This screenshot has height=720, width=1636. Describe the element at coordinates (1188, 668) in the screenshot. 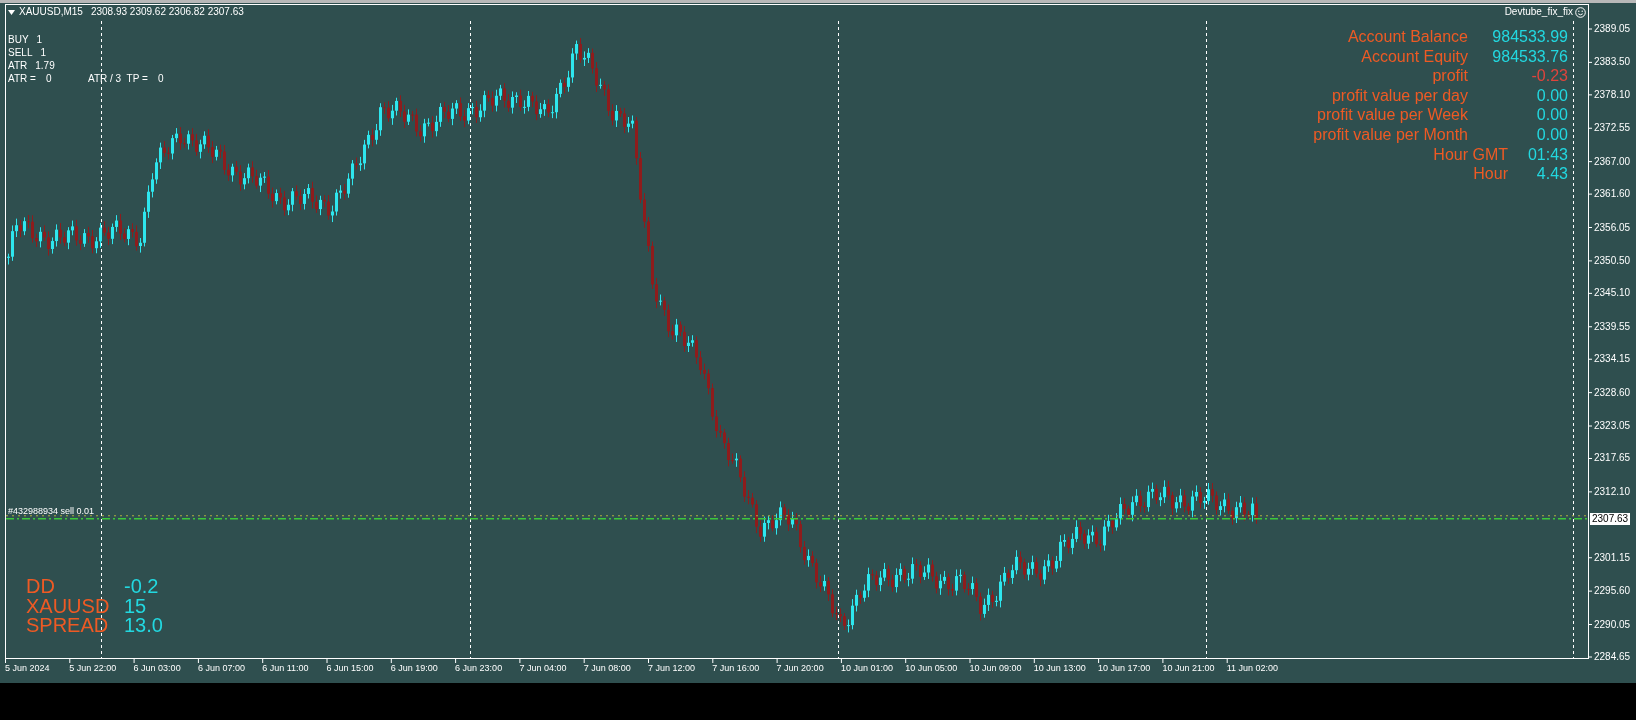

I see `time-tick-label: 10 Jun 21:00` at that location.